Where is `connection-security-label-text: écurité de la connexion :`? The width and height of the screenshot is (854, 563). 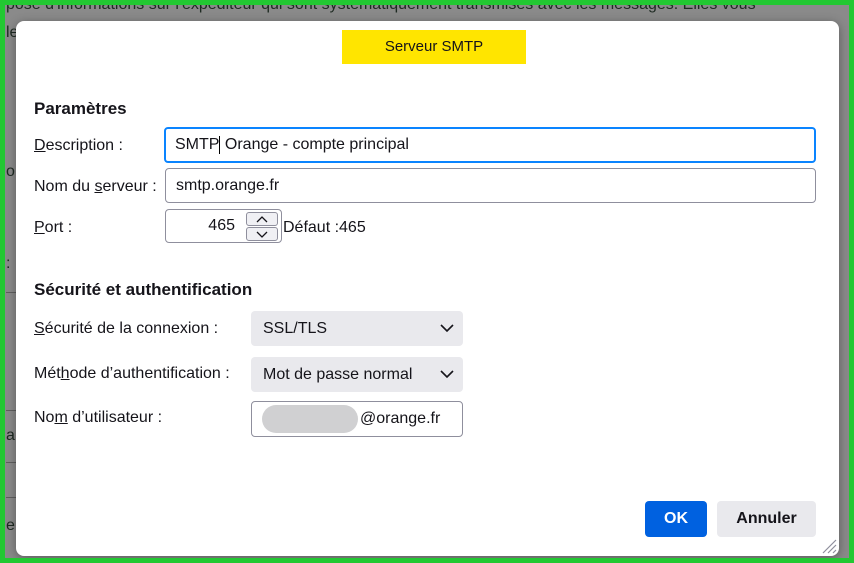 connection-security-label-text: écurité de la connexion : is located at coordinates (131, 328).